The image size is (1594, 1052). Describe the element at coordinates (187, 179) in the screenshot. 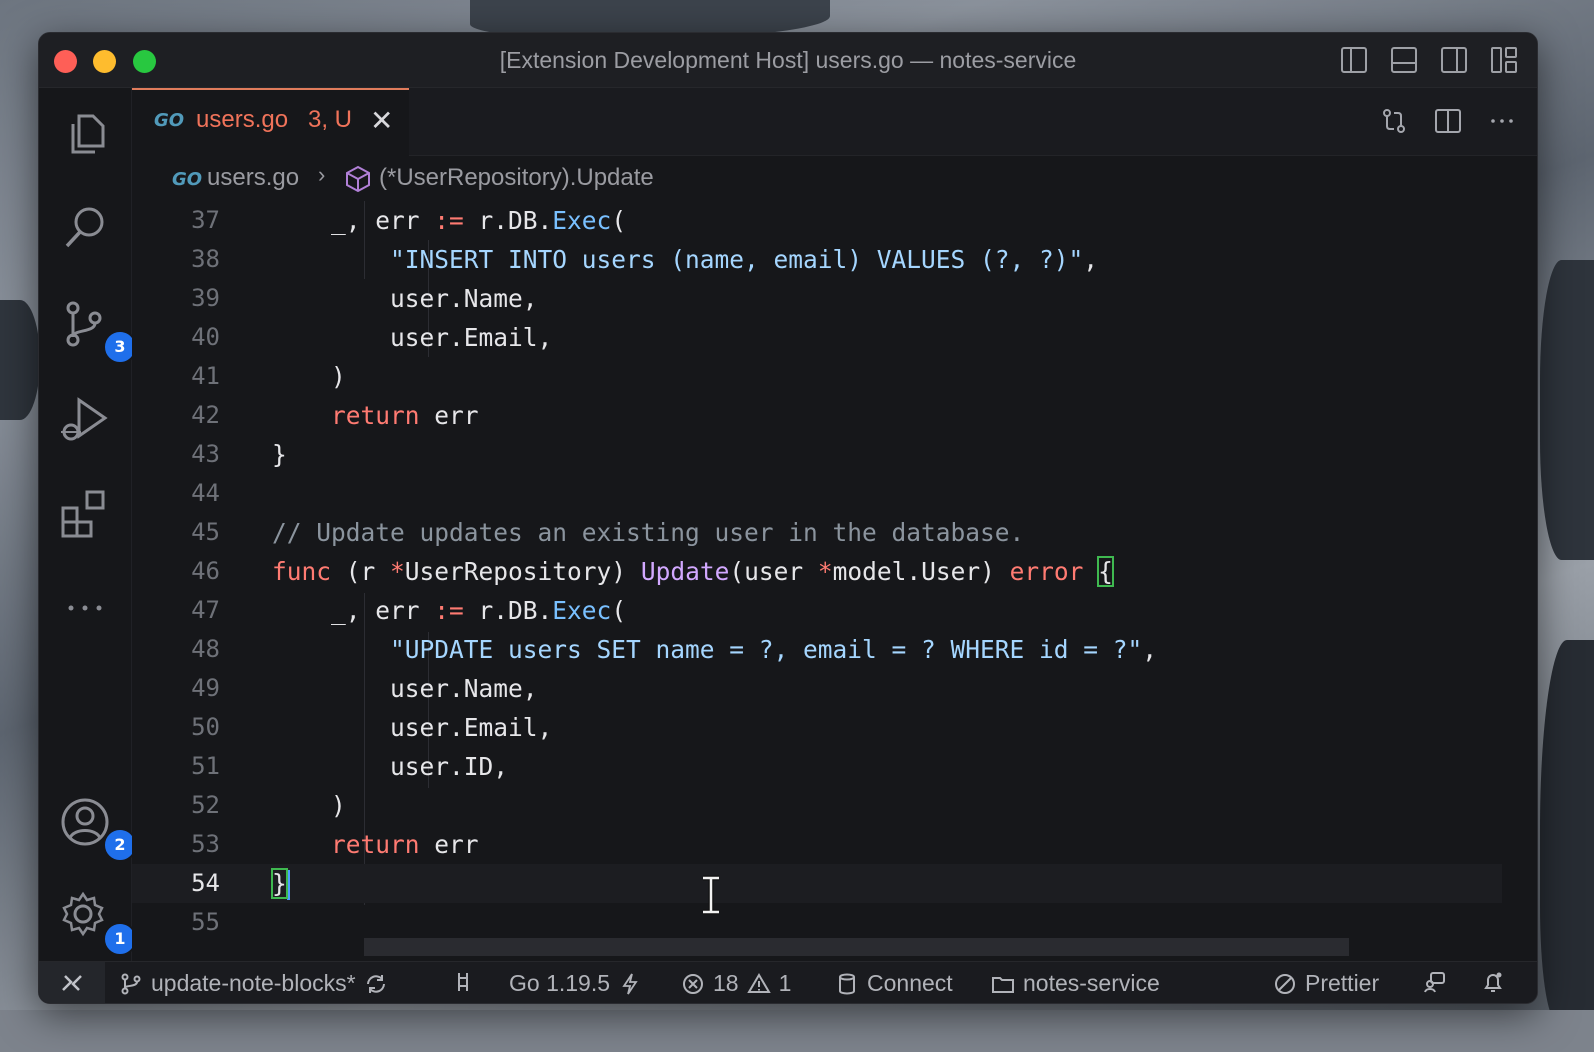

I see `go-file-icon: GO` at that location.